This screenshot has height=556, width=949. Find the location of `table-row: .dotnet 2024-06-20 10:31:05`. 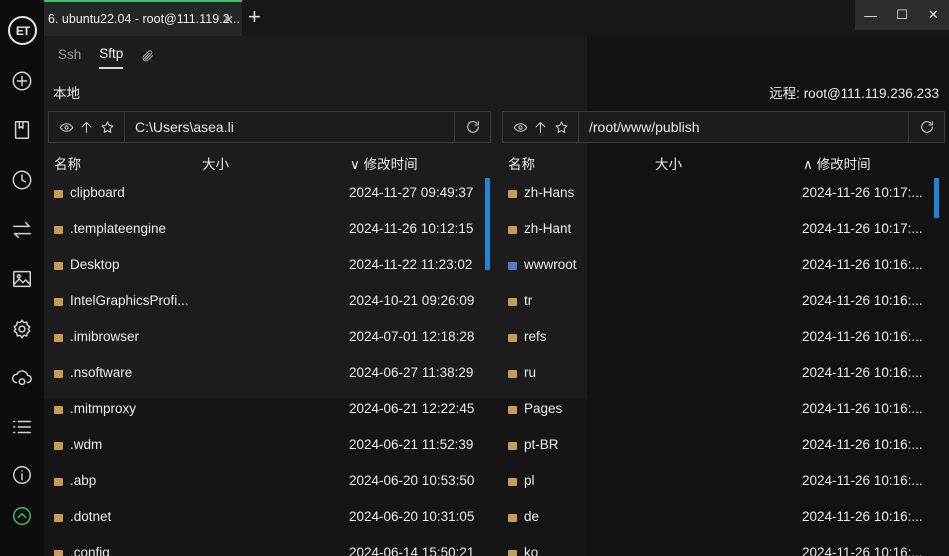

table-row: .dotnet 2024-06-20 10:31:05 is located at coordinates (271, 516).